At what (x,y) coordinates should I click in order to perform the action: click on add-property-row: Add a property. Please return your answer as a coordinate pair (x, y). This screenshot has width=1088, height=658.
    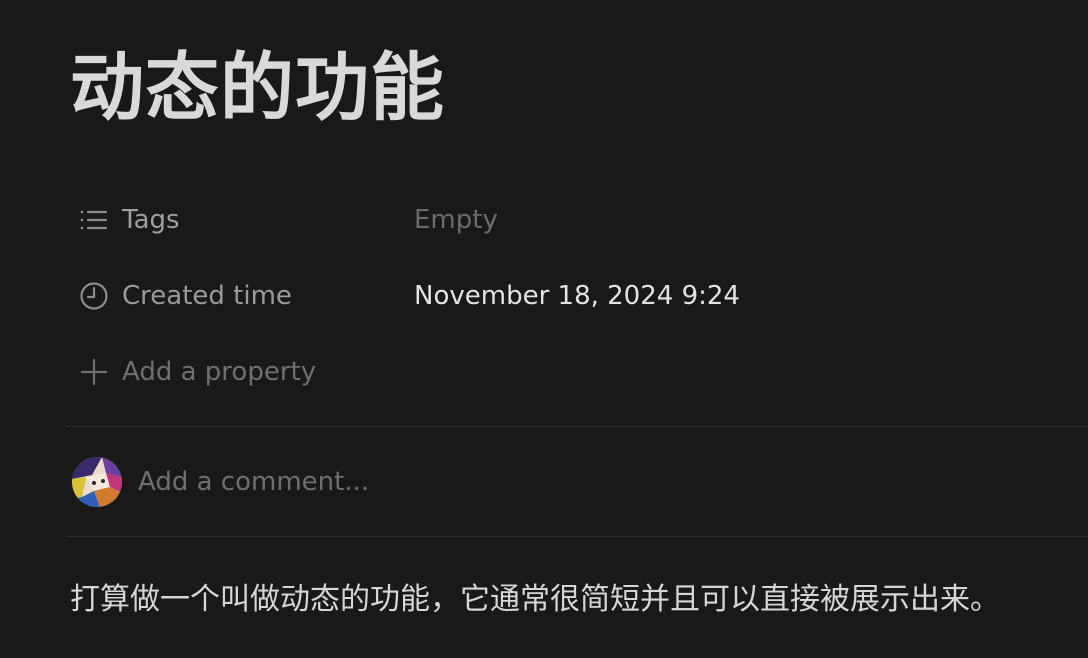
    Looking at the image, I should click on (577, 372).